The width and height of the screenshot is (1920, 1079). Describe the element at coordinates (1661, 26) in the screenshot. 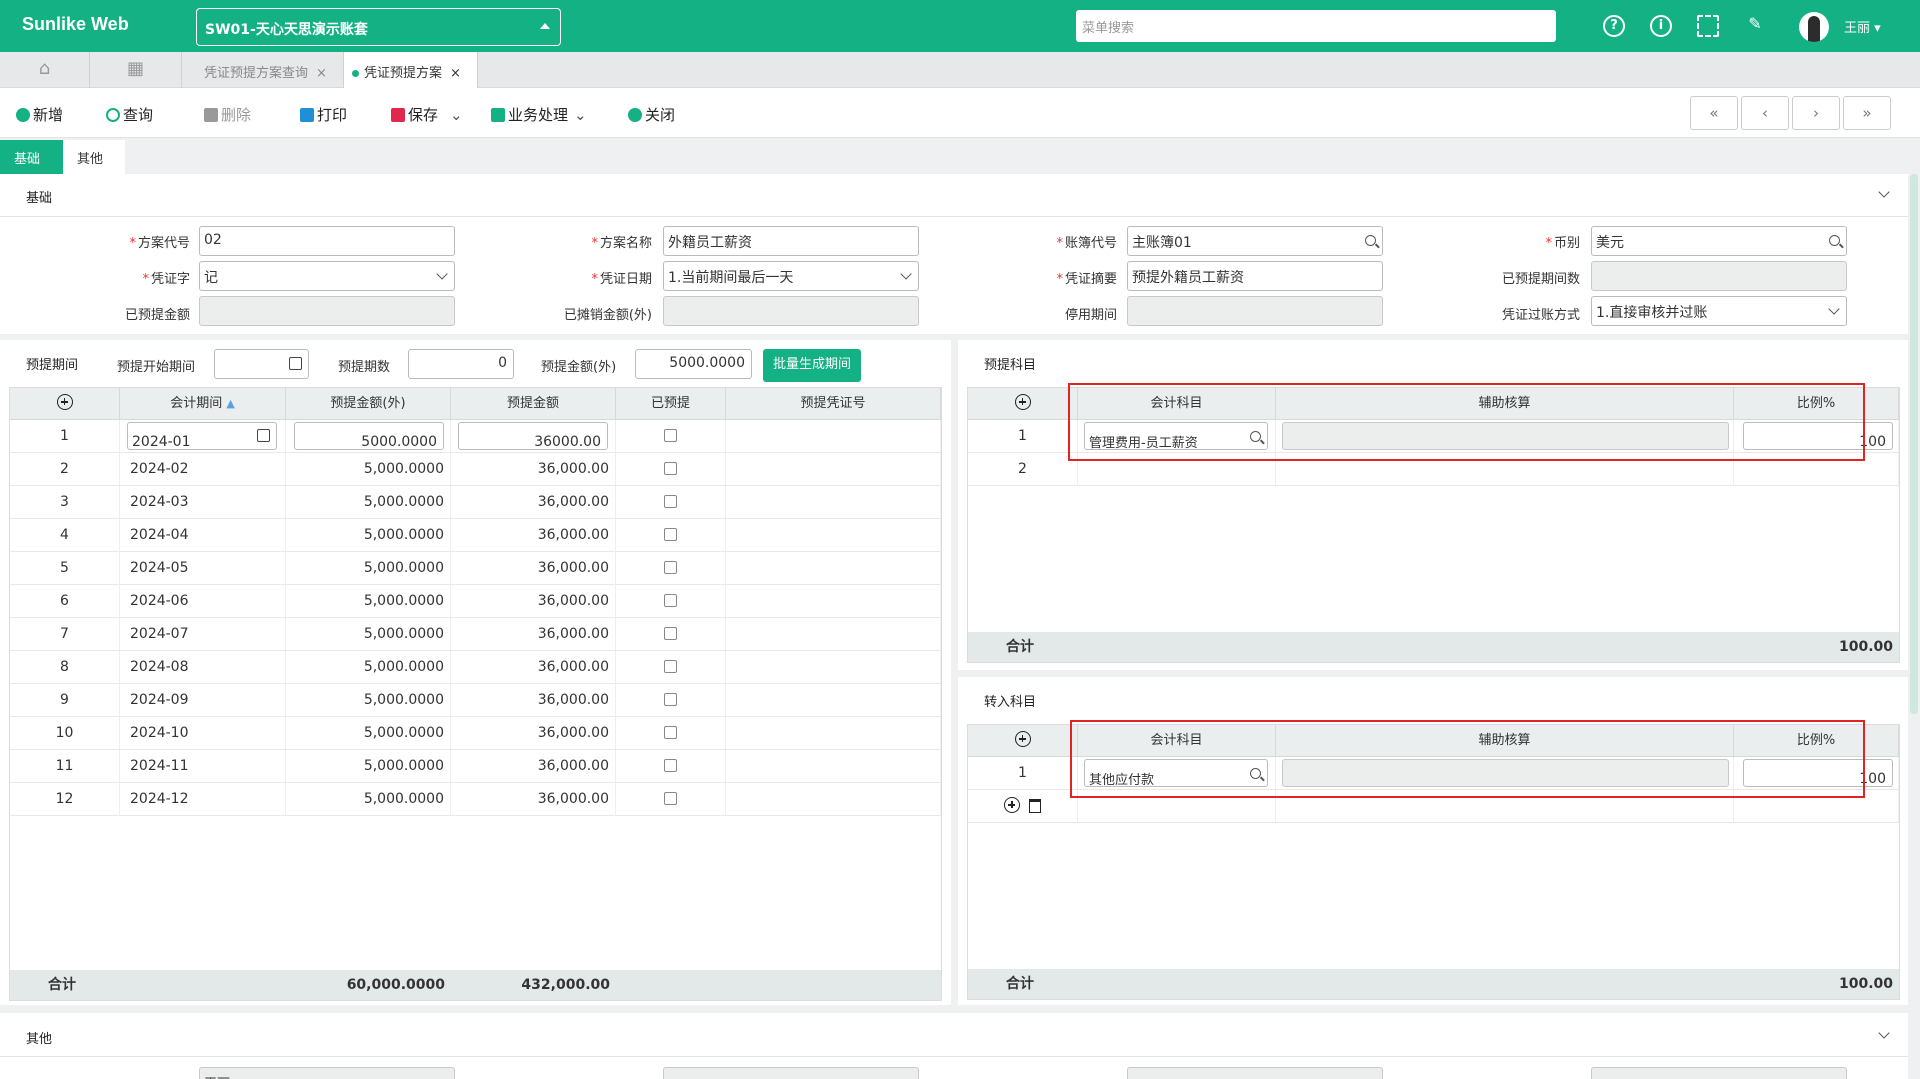

I see `info-icon: i` at that location.